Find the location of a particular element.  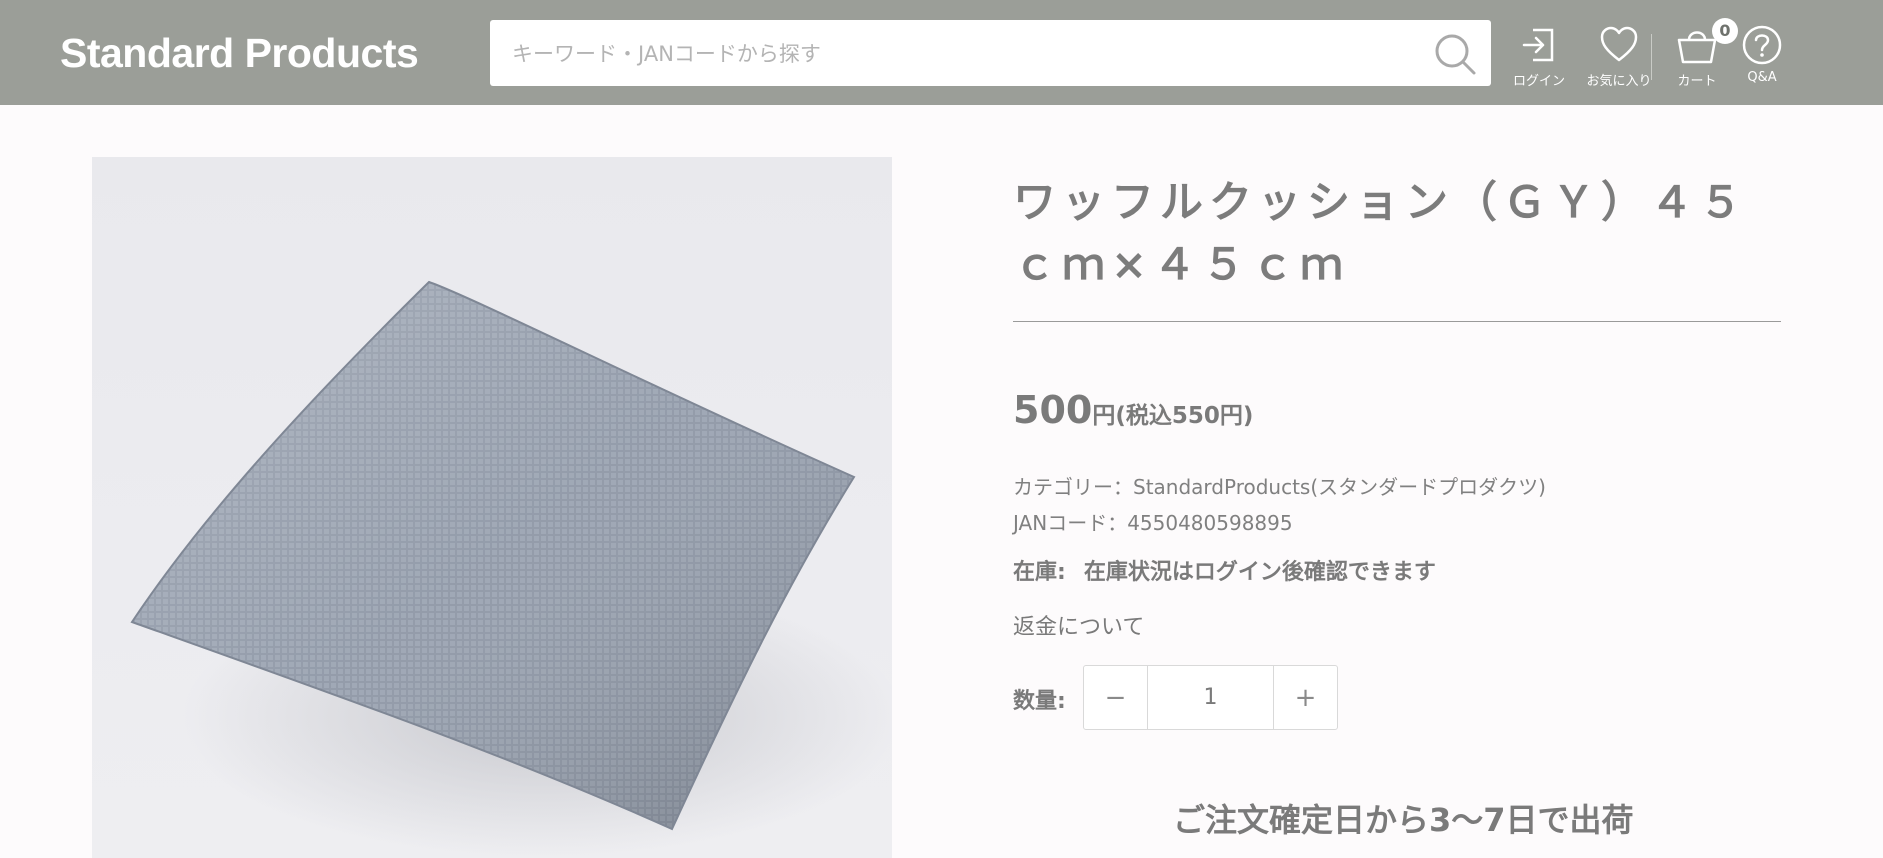

refund-link: 返金について is located at coordinates (1078, 625).